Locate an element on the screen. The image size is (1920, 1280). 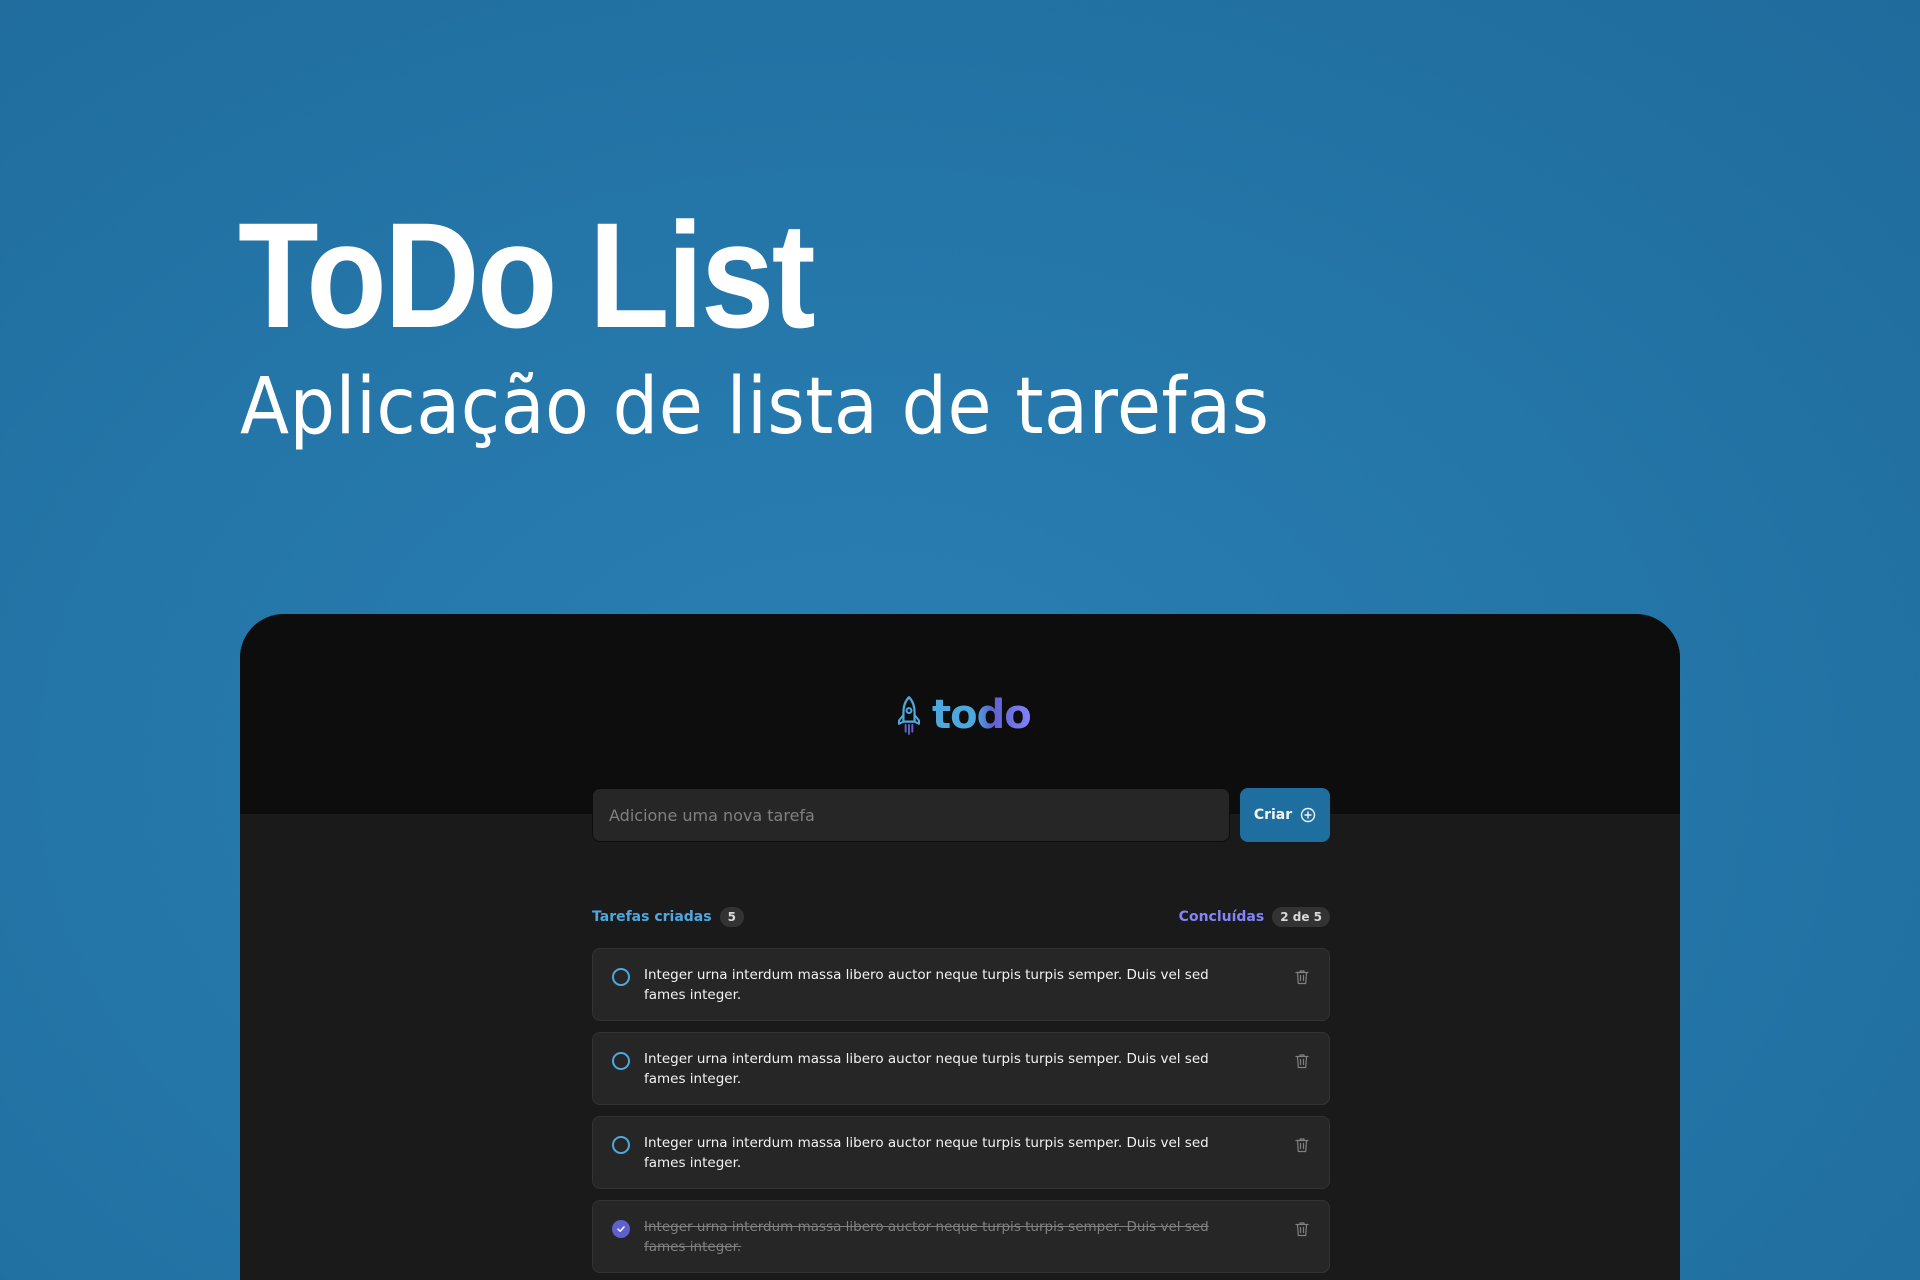
task-checkbox-checked is located at coordinates (621, 1229).